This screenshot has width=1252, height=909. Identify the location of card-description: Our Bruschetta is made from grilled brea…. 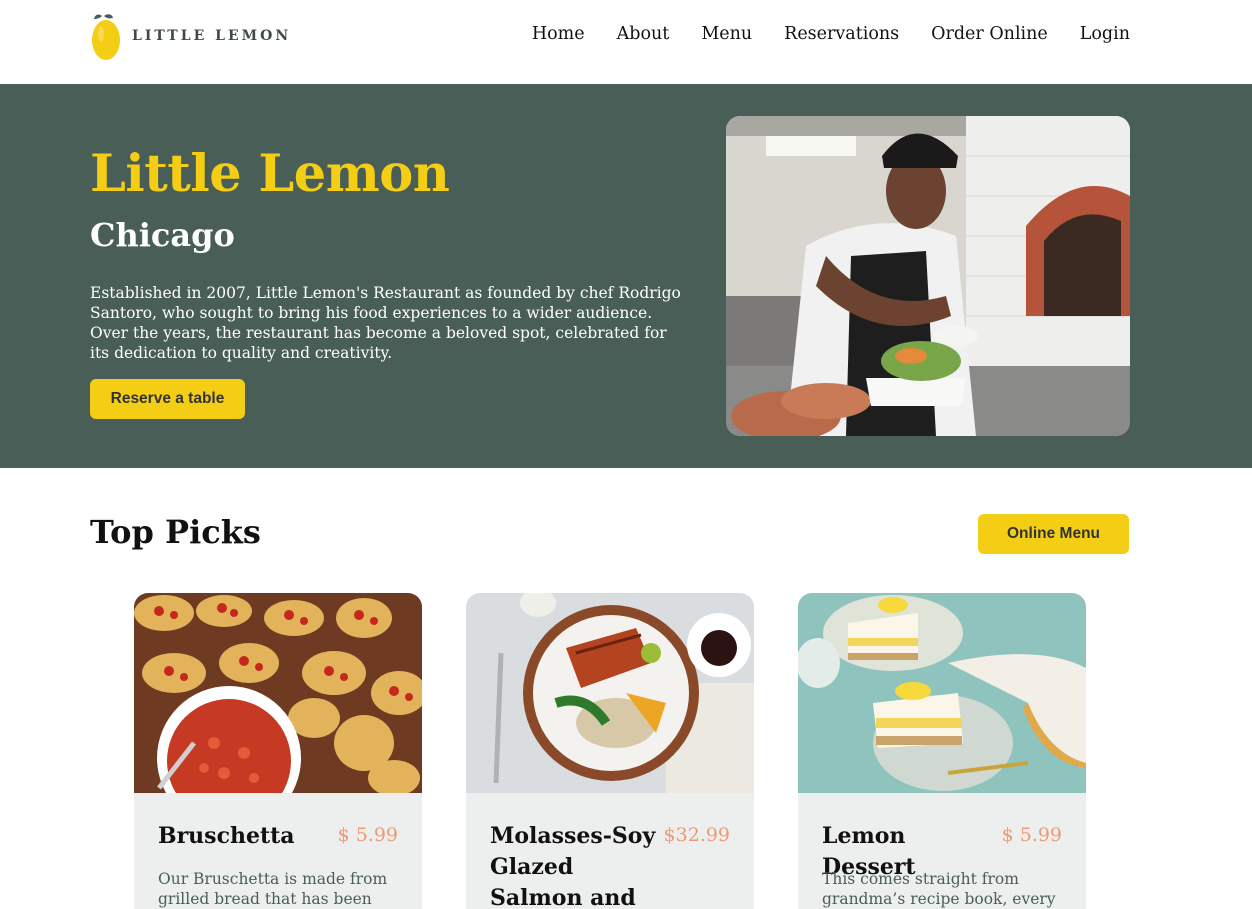
(273, 889).